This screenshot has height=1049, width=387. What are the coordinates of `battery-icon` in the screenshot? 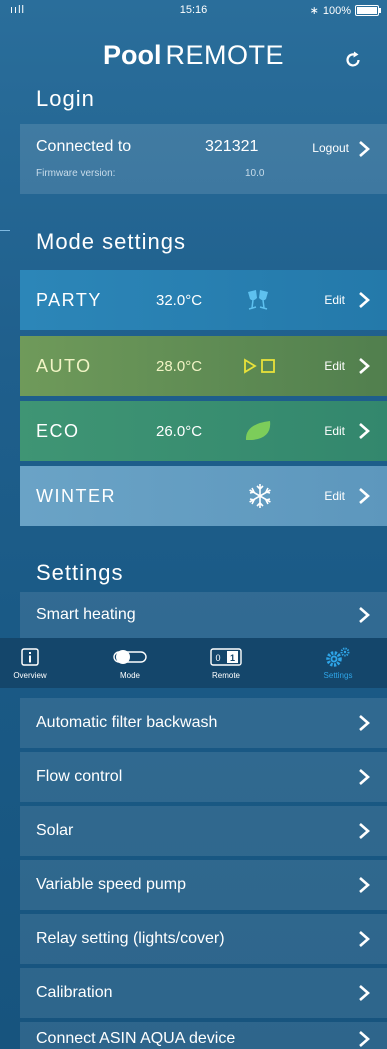 It's located at (368, 10).